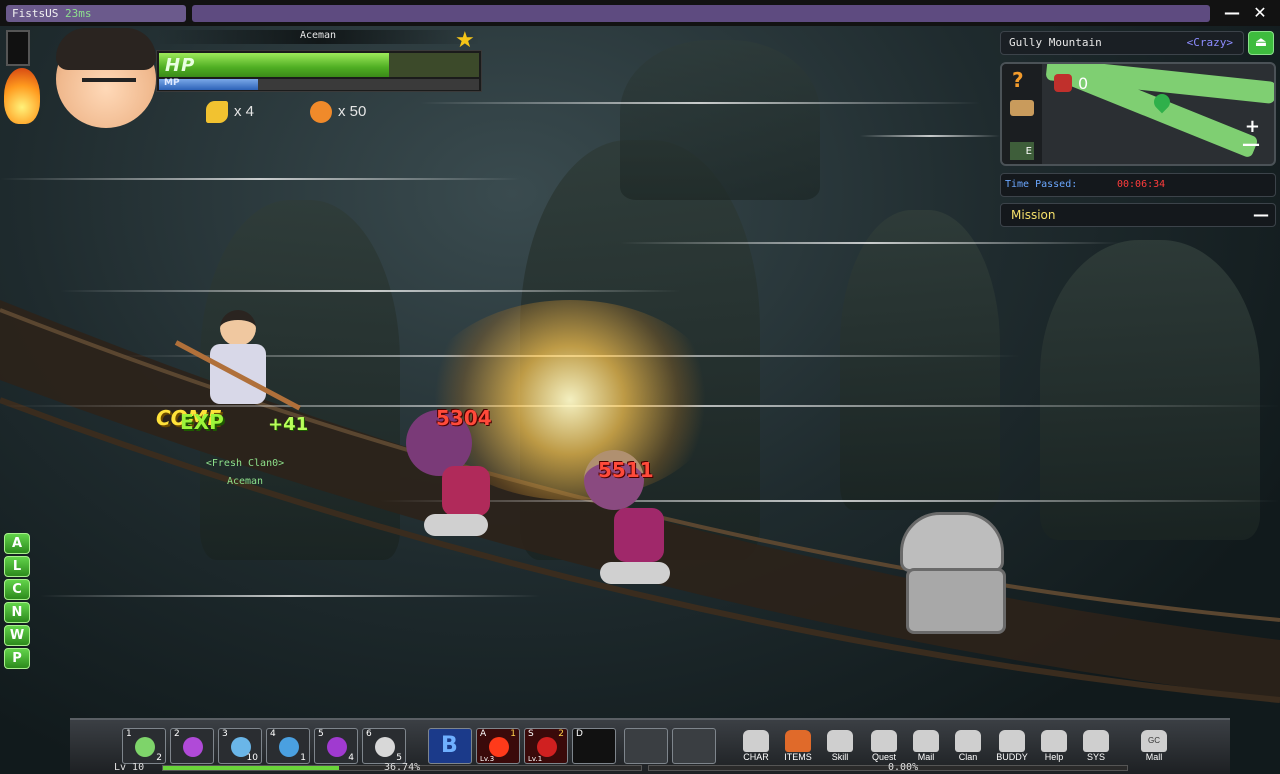 The image size is (1280, 774). Describe the element at coordinates (217, 112) in the screenshot. I see `banana-icon` at that location.